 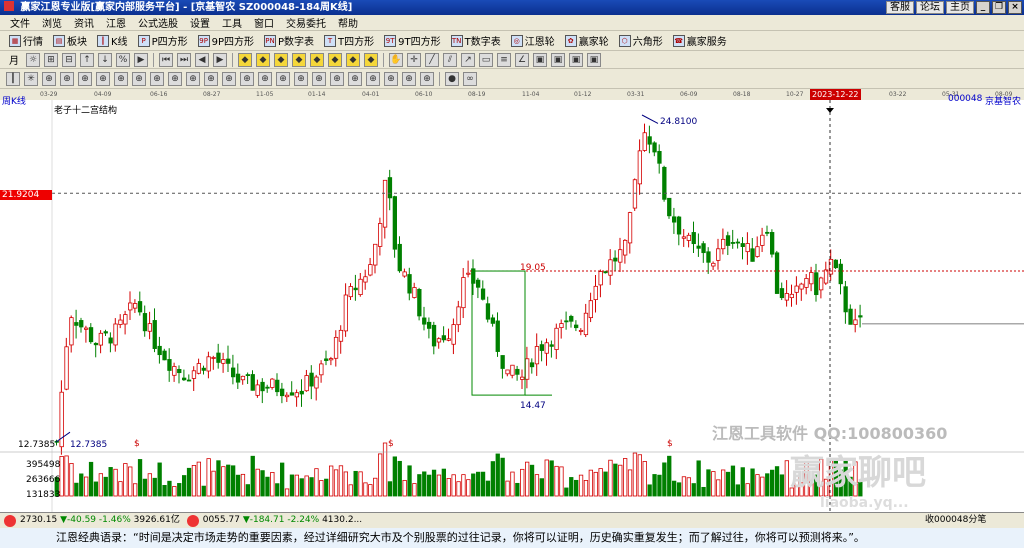 What do you see at coordinates (20, 22) in the screenshot?
I see `menu-file: 文件` at bounding box center [20, 22].